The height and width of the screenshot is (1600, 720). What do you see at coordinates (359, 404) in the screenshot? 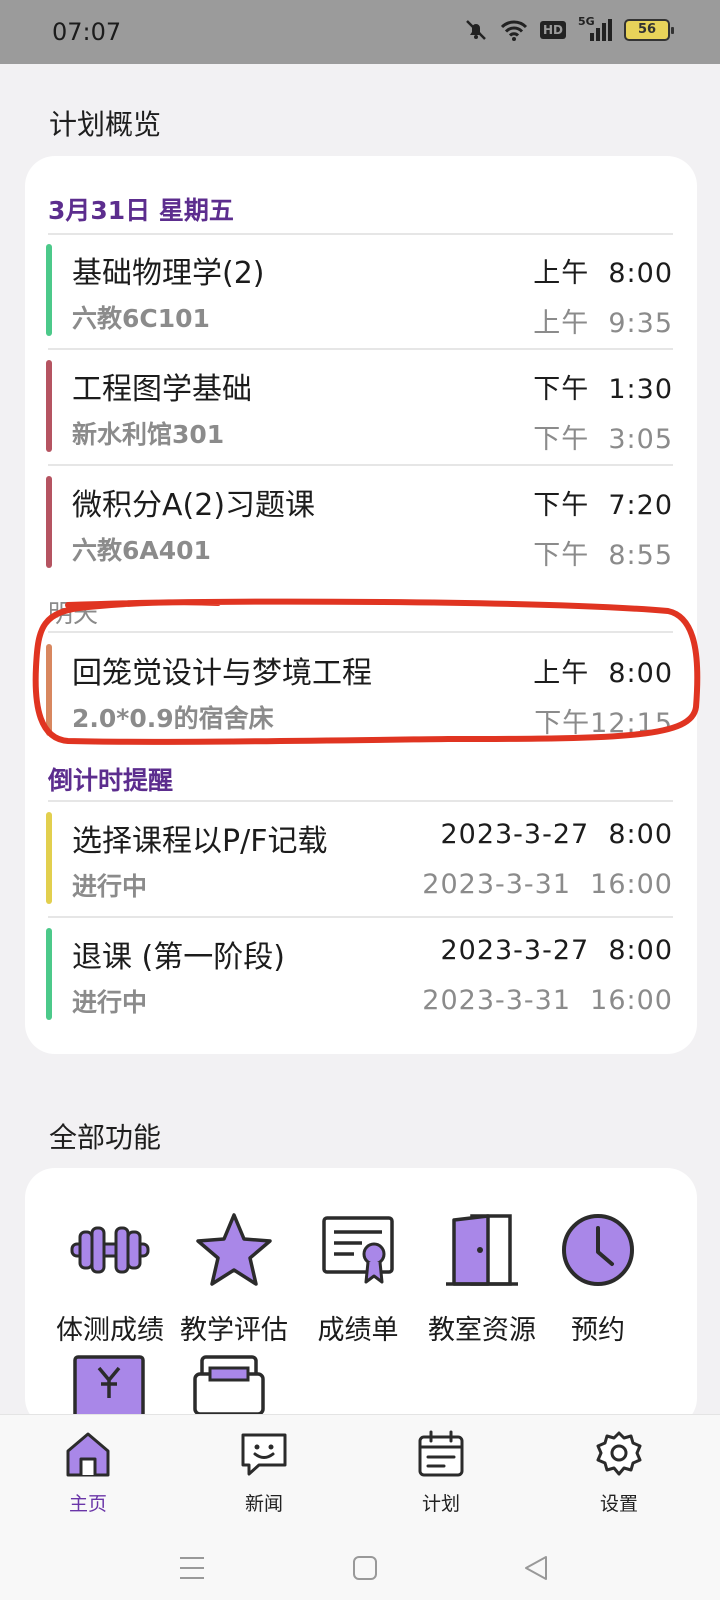
I see `event-item: 工程图学基础 新水利馆301 下午 1:30 下午 3:05` at bounding box center [359, 404].